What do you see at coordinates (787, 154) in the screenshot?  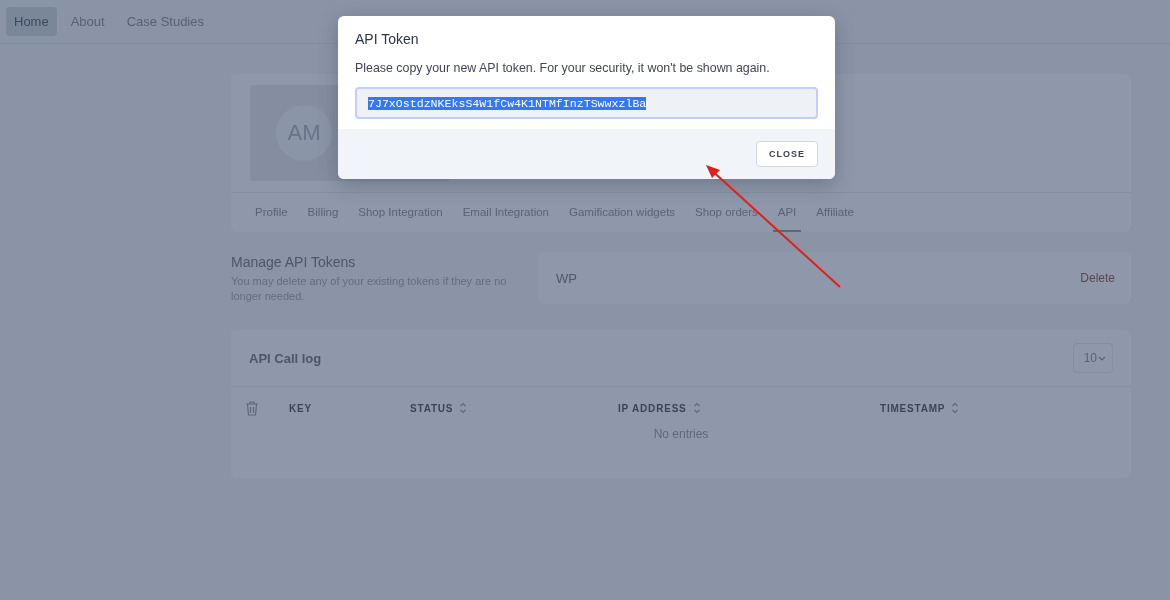 I see `close-button: CLOSE` at bounding box center [787, 154].